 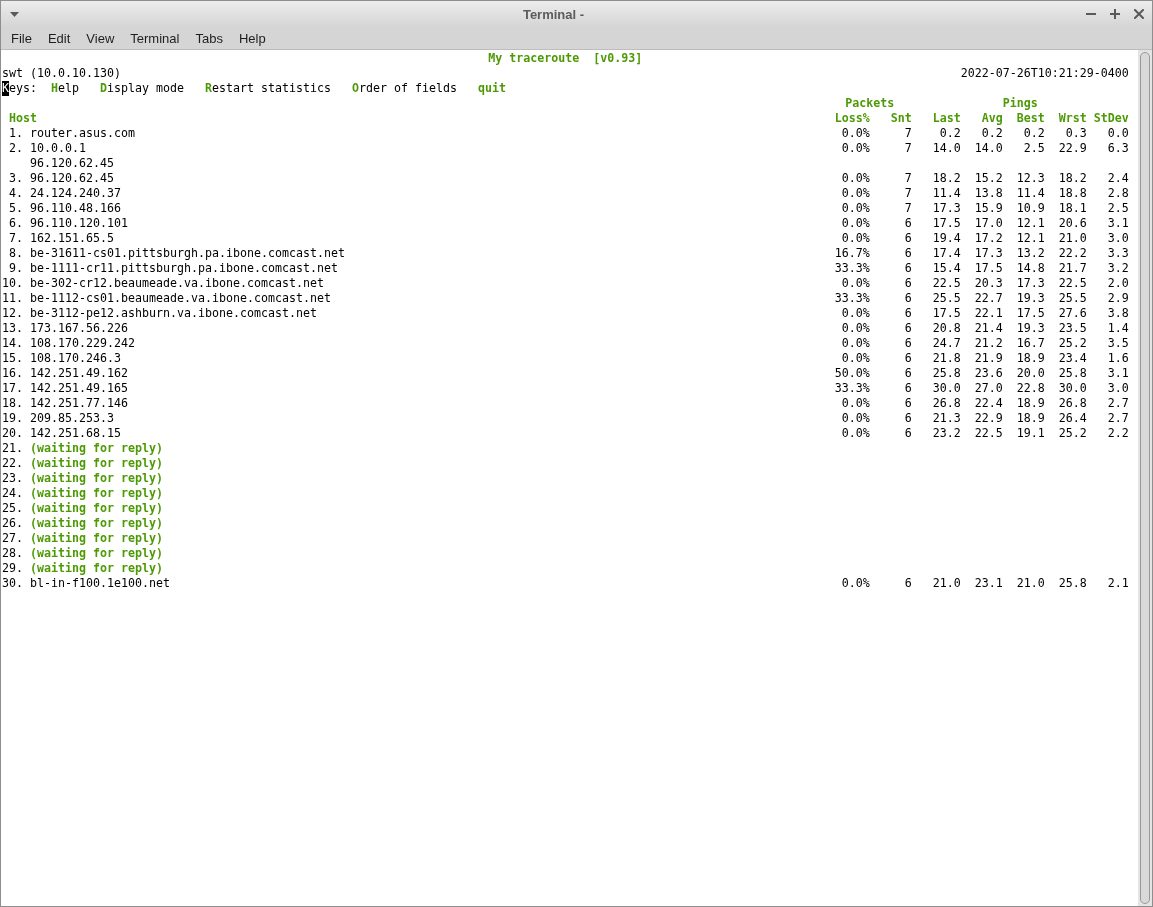 I want to click on menu-item: View, so click(x=100, y=38).